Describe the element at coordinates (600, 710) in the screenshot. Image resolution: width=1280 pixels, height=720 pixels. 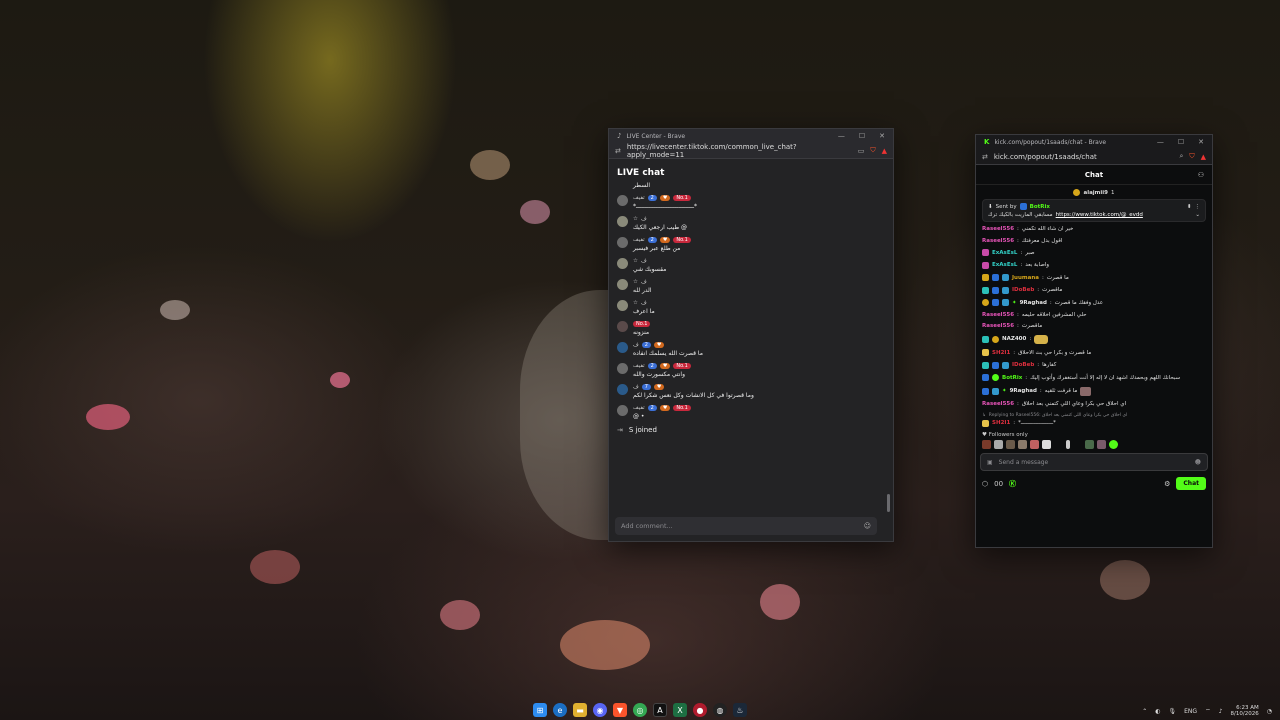
I see `discord-icon: ◉` at that location.